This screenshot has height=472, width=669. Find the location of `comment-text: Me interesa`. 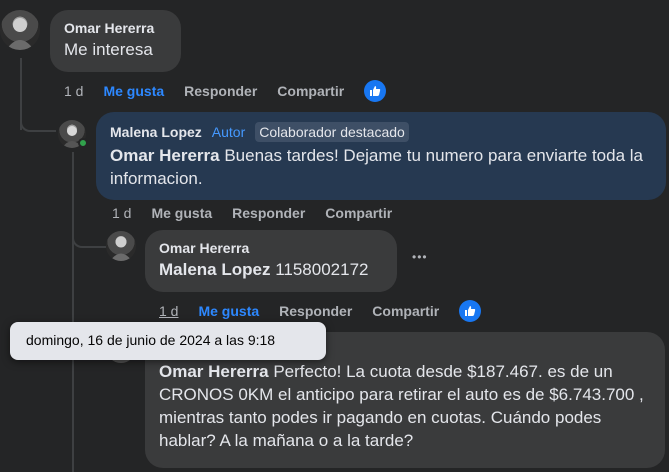

comment-text: Me interesa is located at coordinates (108, 49).